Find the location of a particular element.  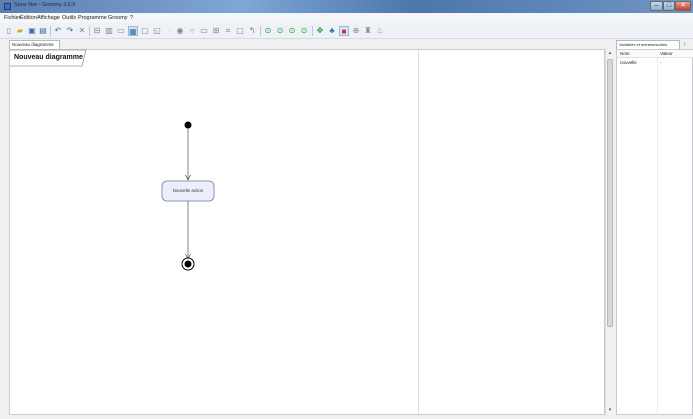

scroll-down-icon: ▾ is located at coordinates (610, 410).